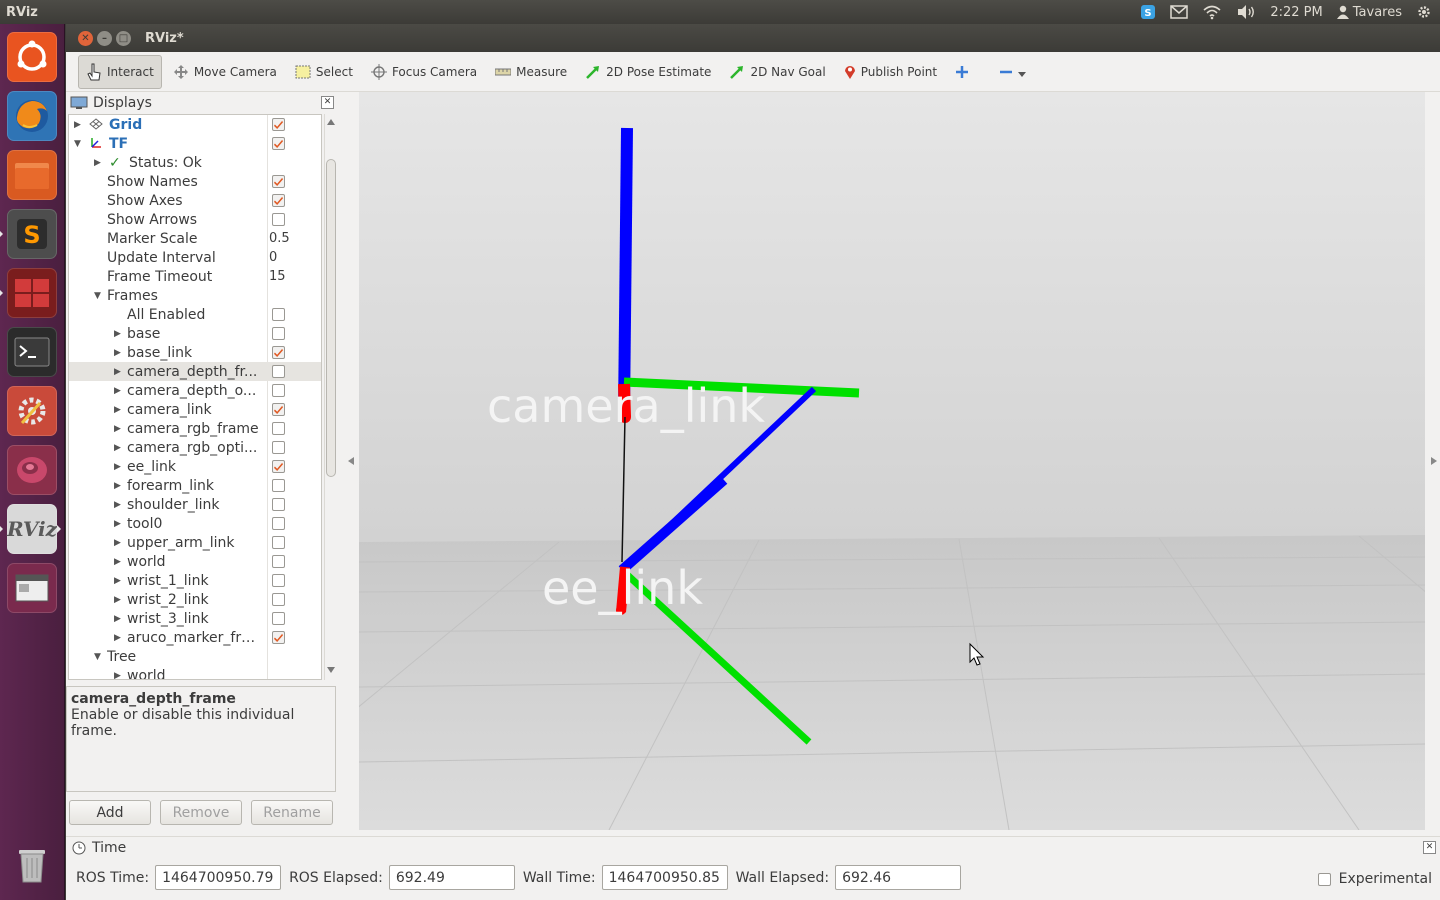 The image size is (1440, 900). What do you see at coordinates (278, 200) in the screenshot?
I see `show-axes-checkbox` at bounding box center [278, 200].